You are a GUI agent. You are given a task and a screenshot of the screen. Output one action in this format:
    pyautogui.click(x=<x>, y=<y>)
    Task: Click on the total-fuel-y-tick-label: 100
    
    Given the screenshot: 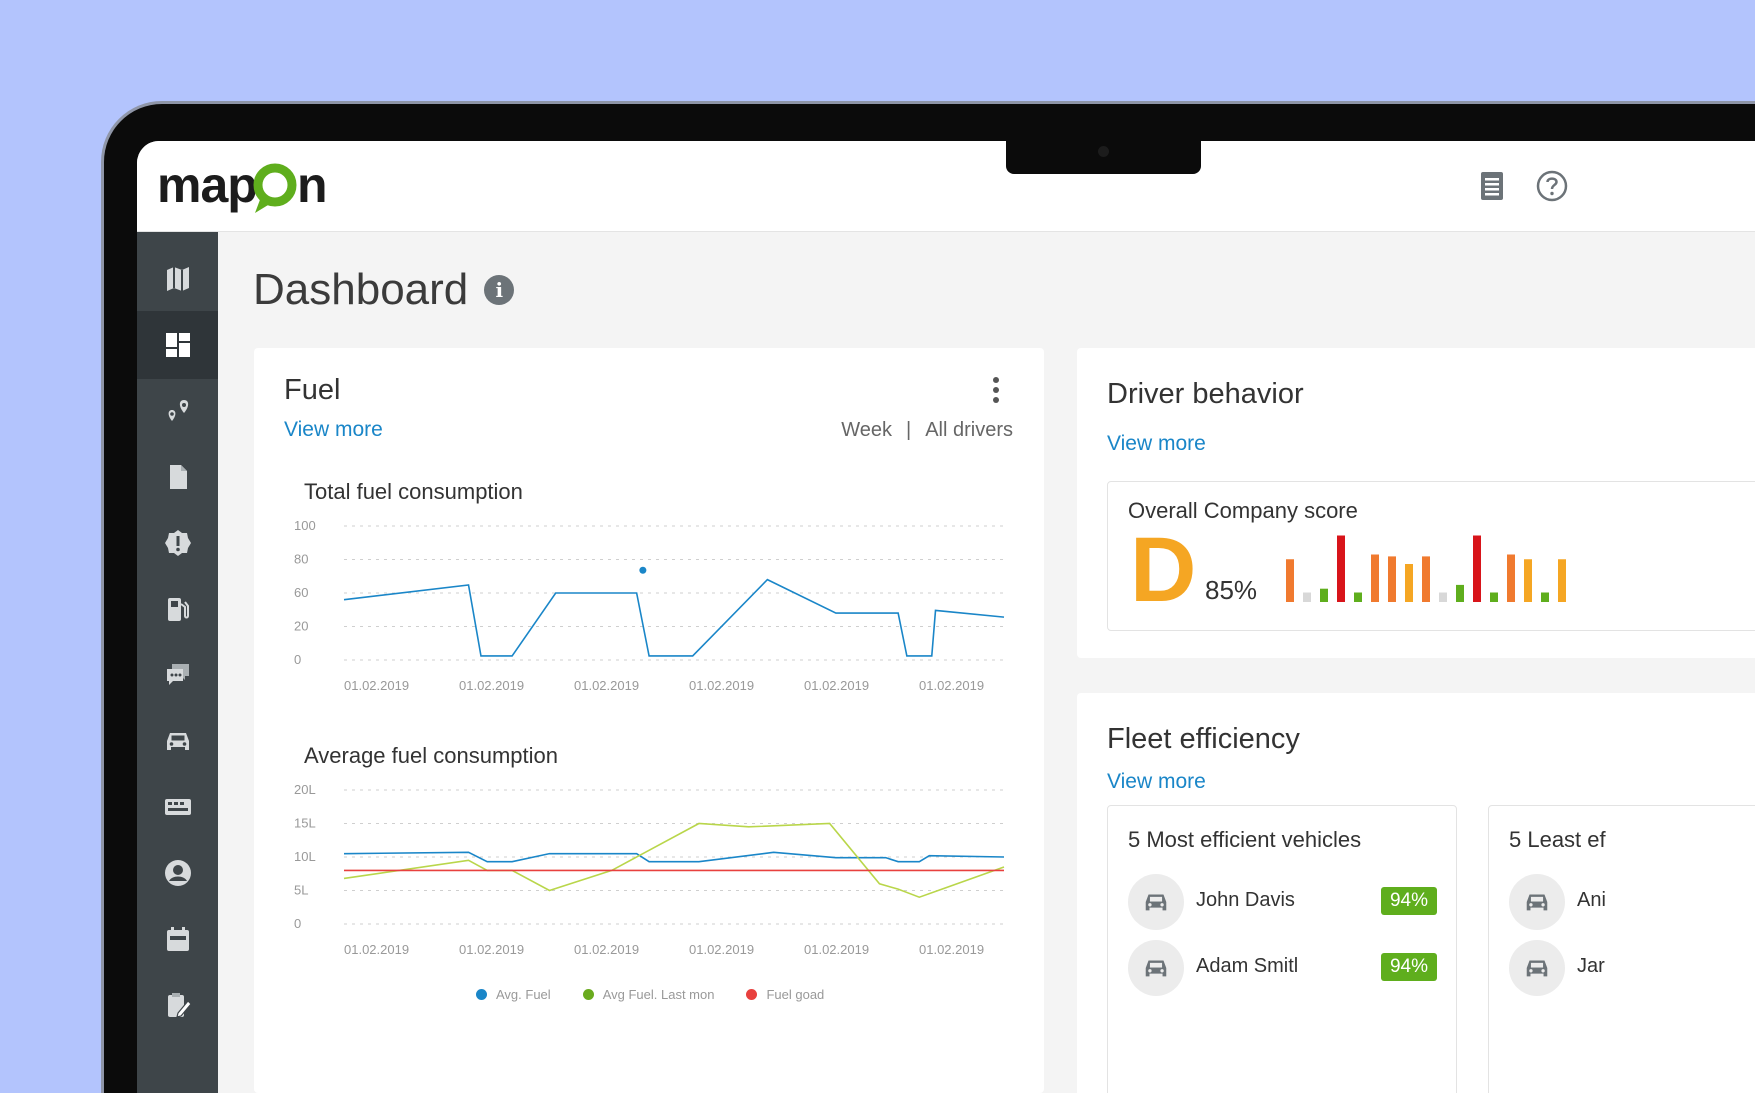 What is the action you would take?
    pyautogui.click(x=305, y=525)
    